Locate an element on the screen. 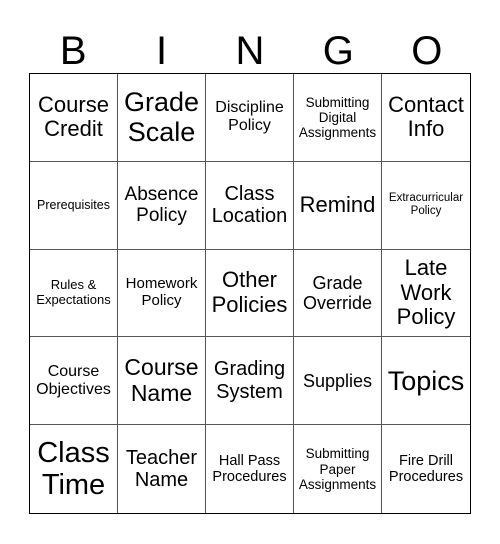  cell-label: Fire Drill Procedures is located at coordinates (426, 469).